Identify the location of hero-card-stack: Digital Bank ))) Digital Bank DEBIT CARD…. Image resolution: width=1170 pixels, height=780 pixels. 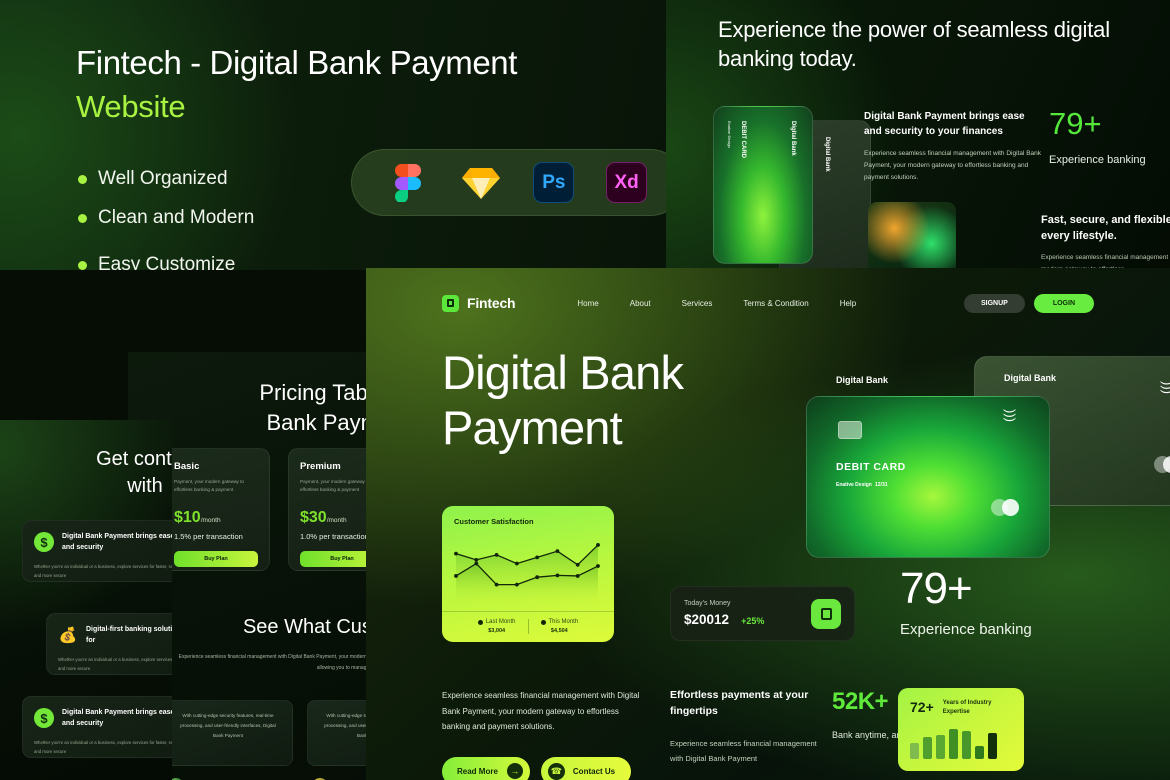
(988, 457).